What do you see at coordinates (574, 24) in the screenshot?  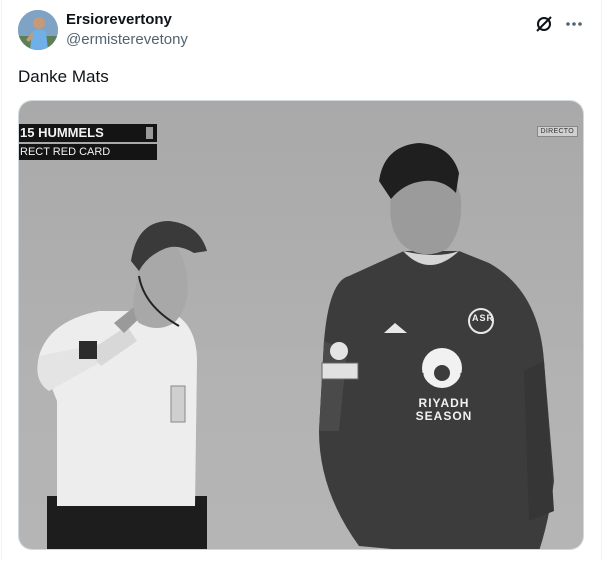 I see `more-options-icon` at bounding box center [574, 24].